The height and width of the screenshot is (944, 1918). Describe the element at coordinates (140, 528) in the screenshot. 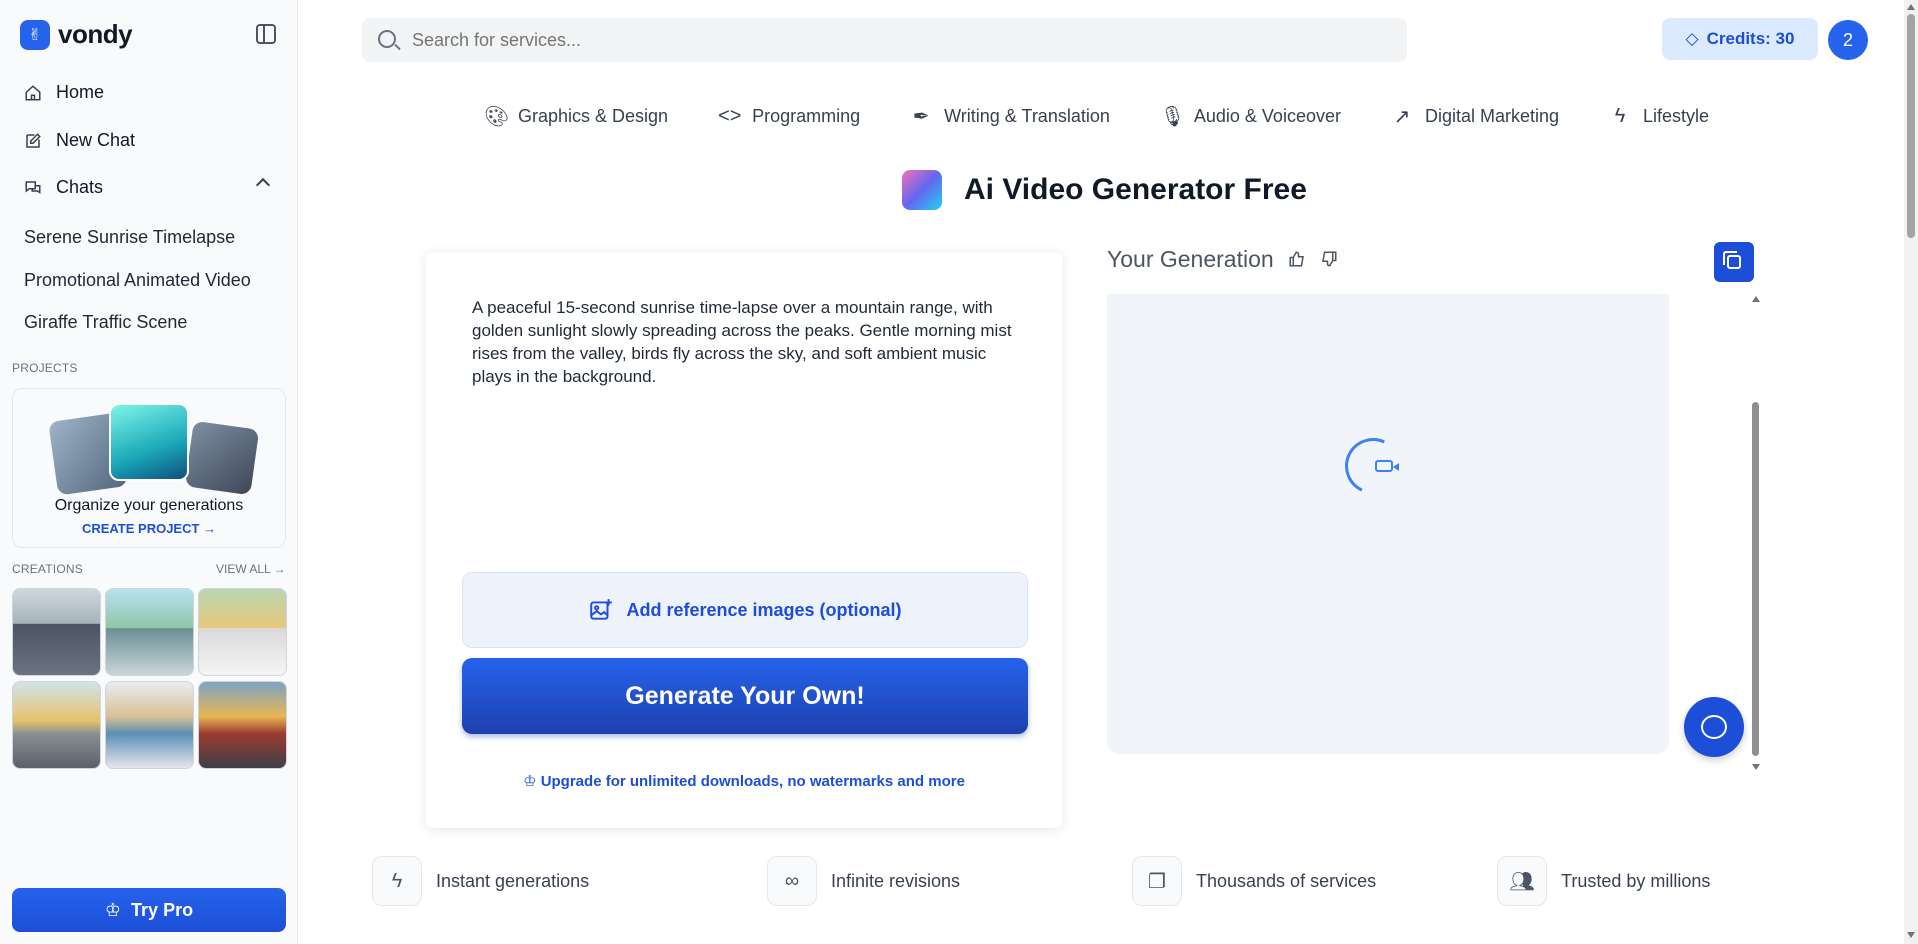

I see `create-project-label: CREATE PROJECT` at that location.